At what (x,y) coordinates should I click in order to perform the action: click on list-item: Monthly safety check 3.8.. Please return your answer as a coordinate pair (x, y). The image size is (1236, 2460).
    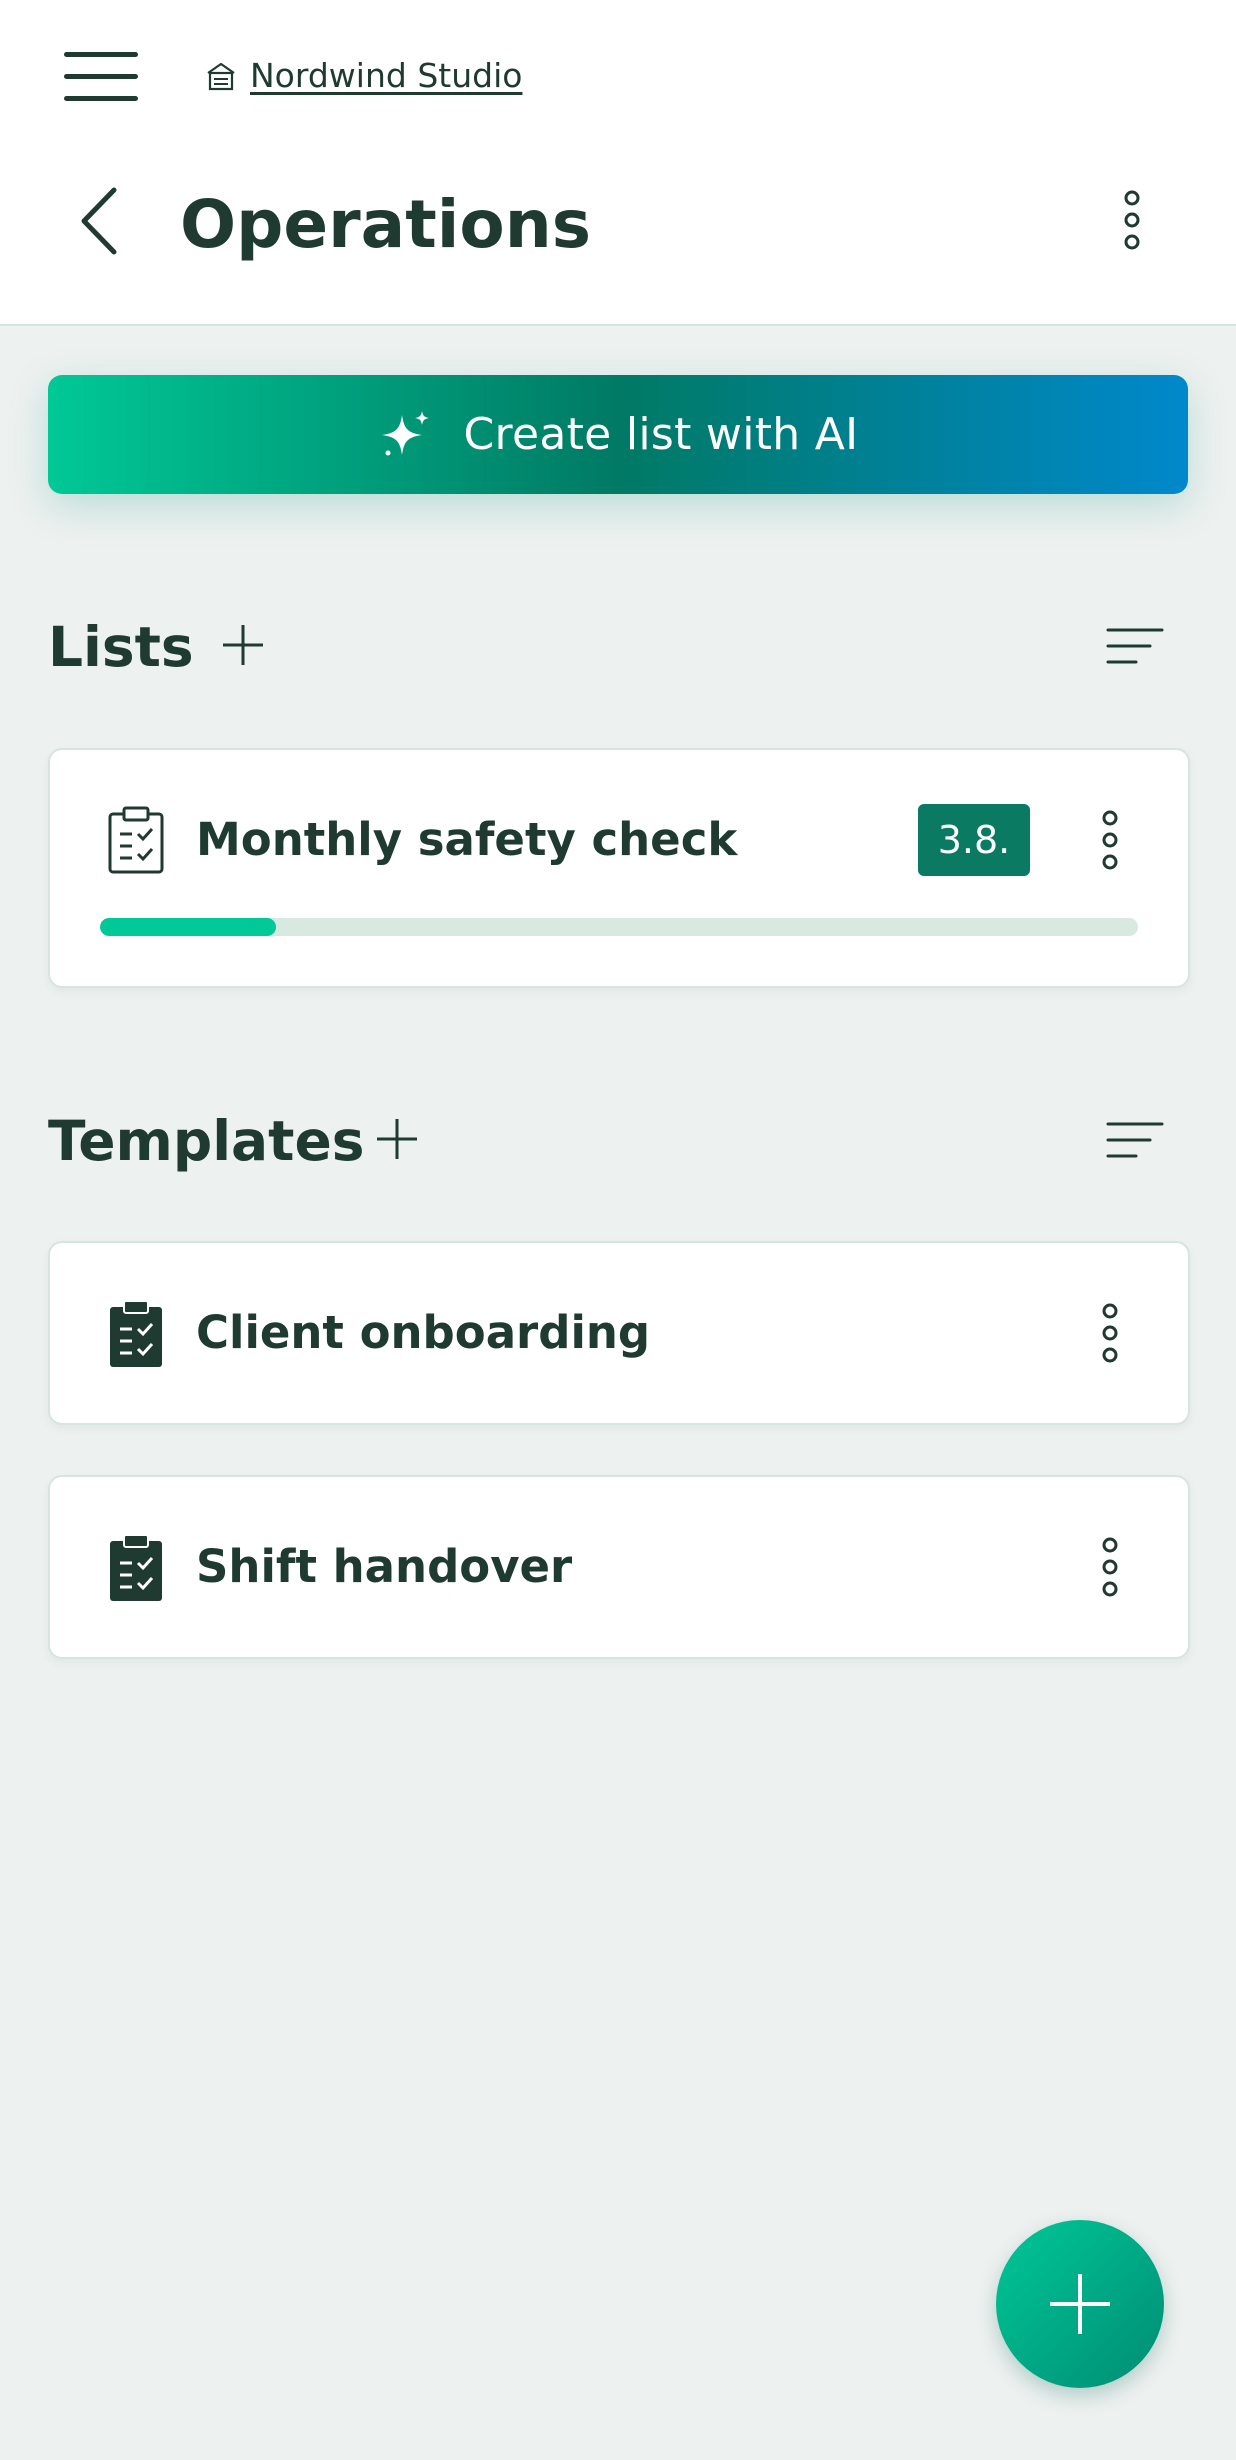
    Looking at the image, I should click on (619, 868).